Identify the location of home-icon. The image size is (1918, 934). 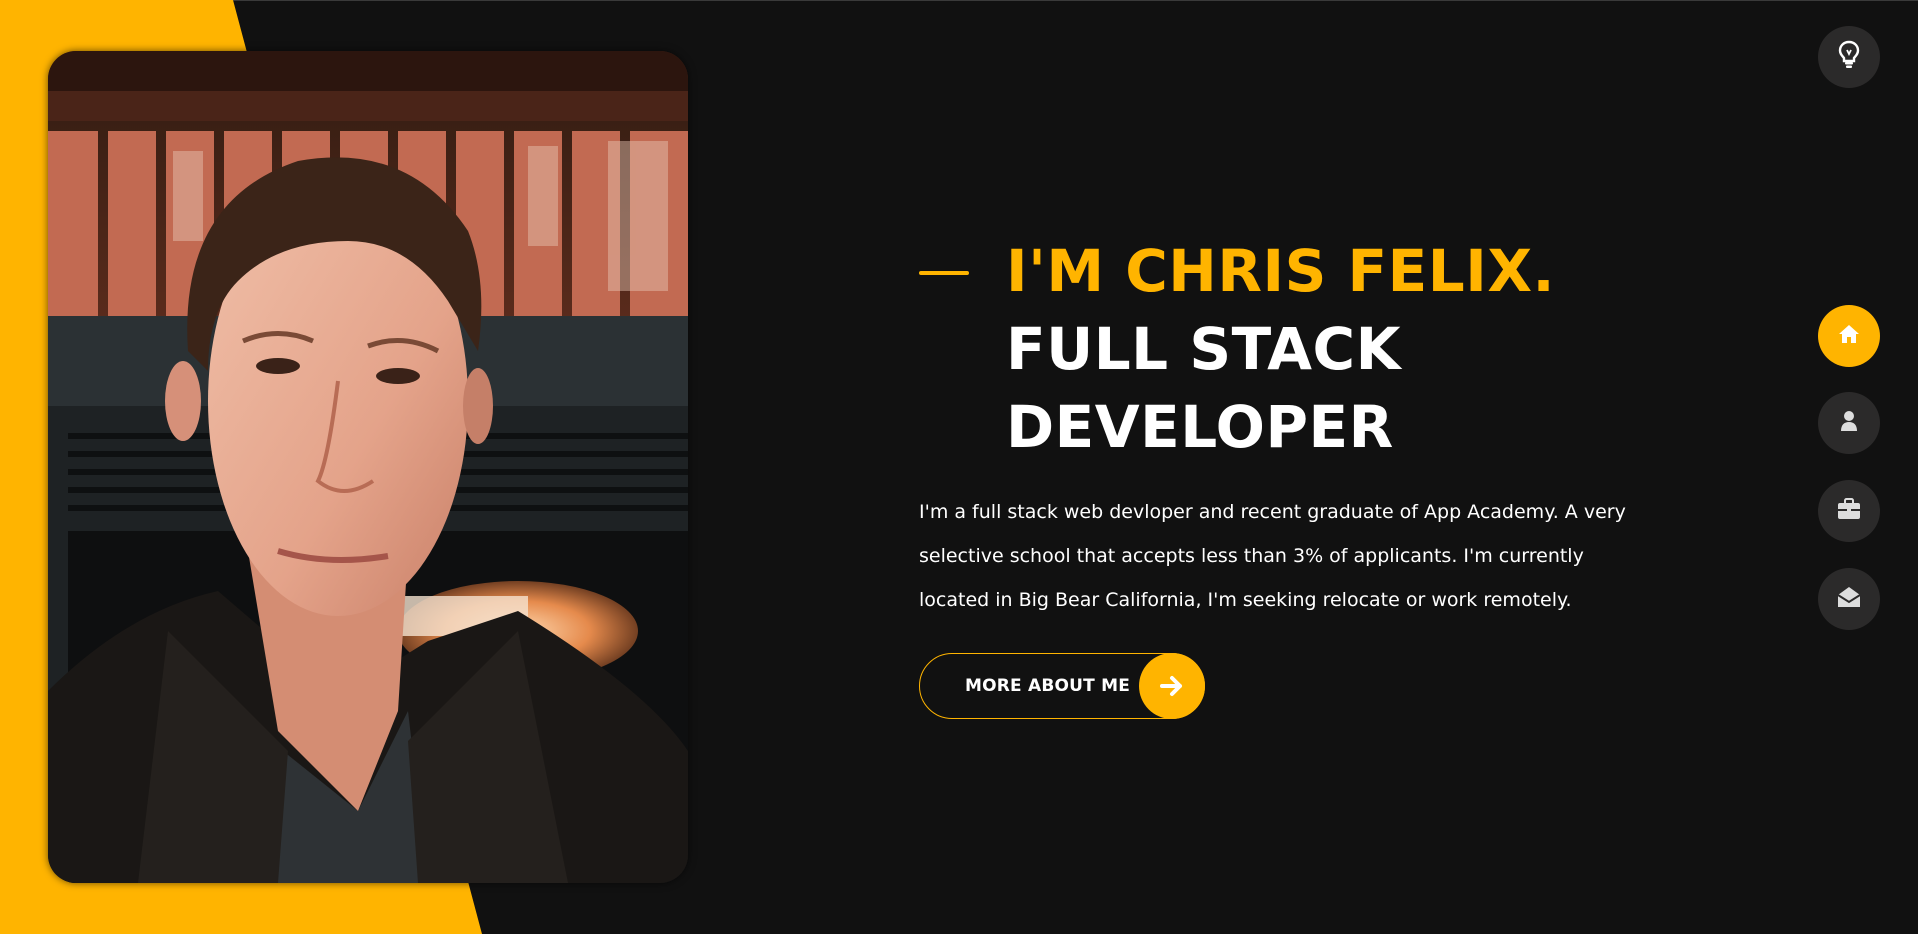
(1849, 336).